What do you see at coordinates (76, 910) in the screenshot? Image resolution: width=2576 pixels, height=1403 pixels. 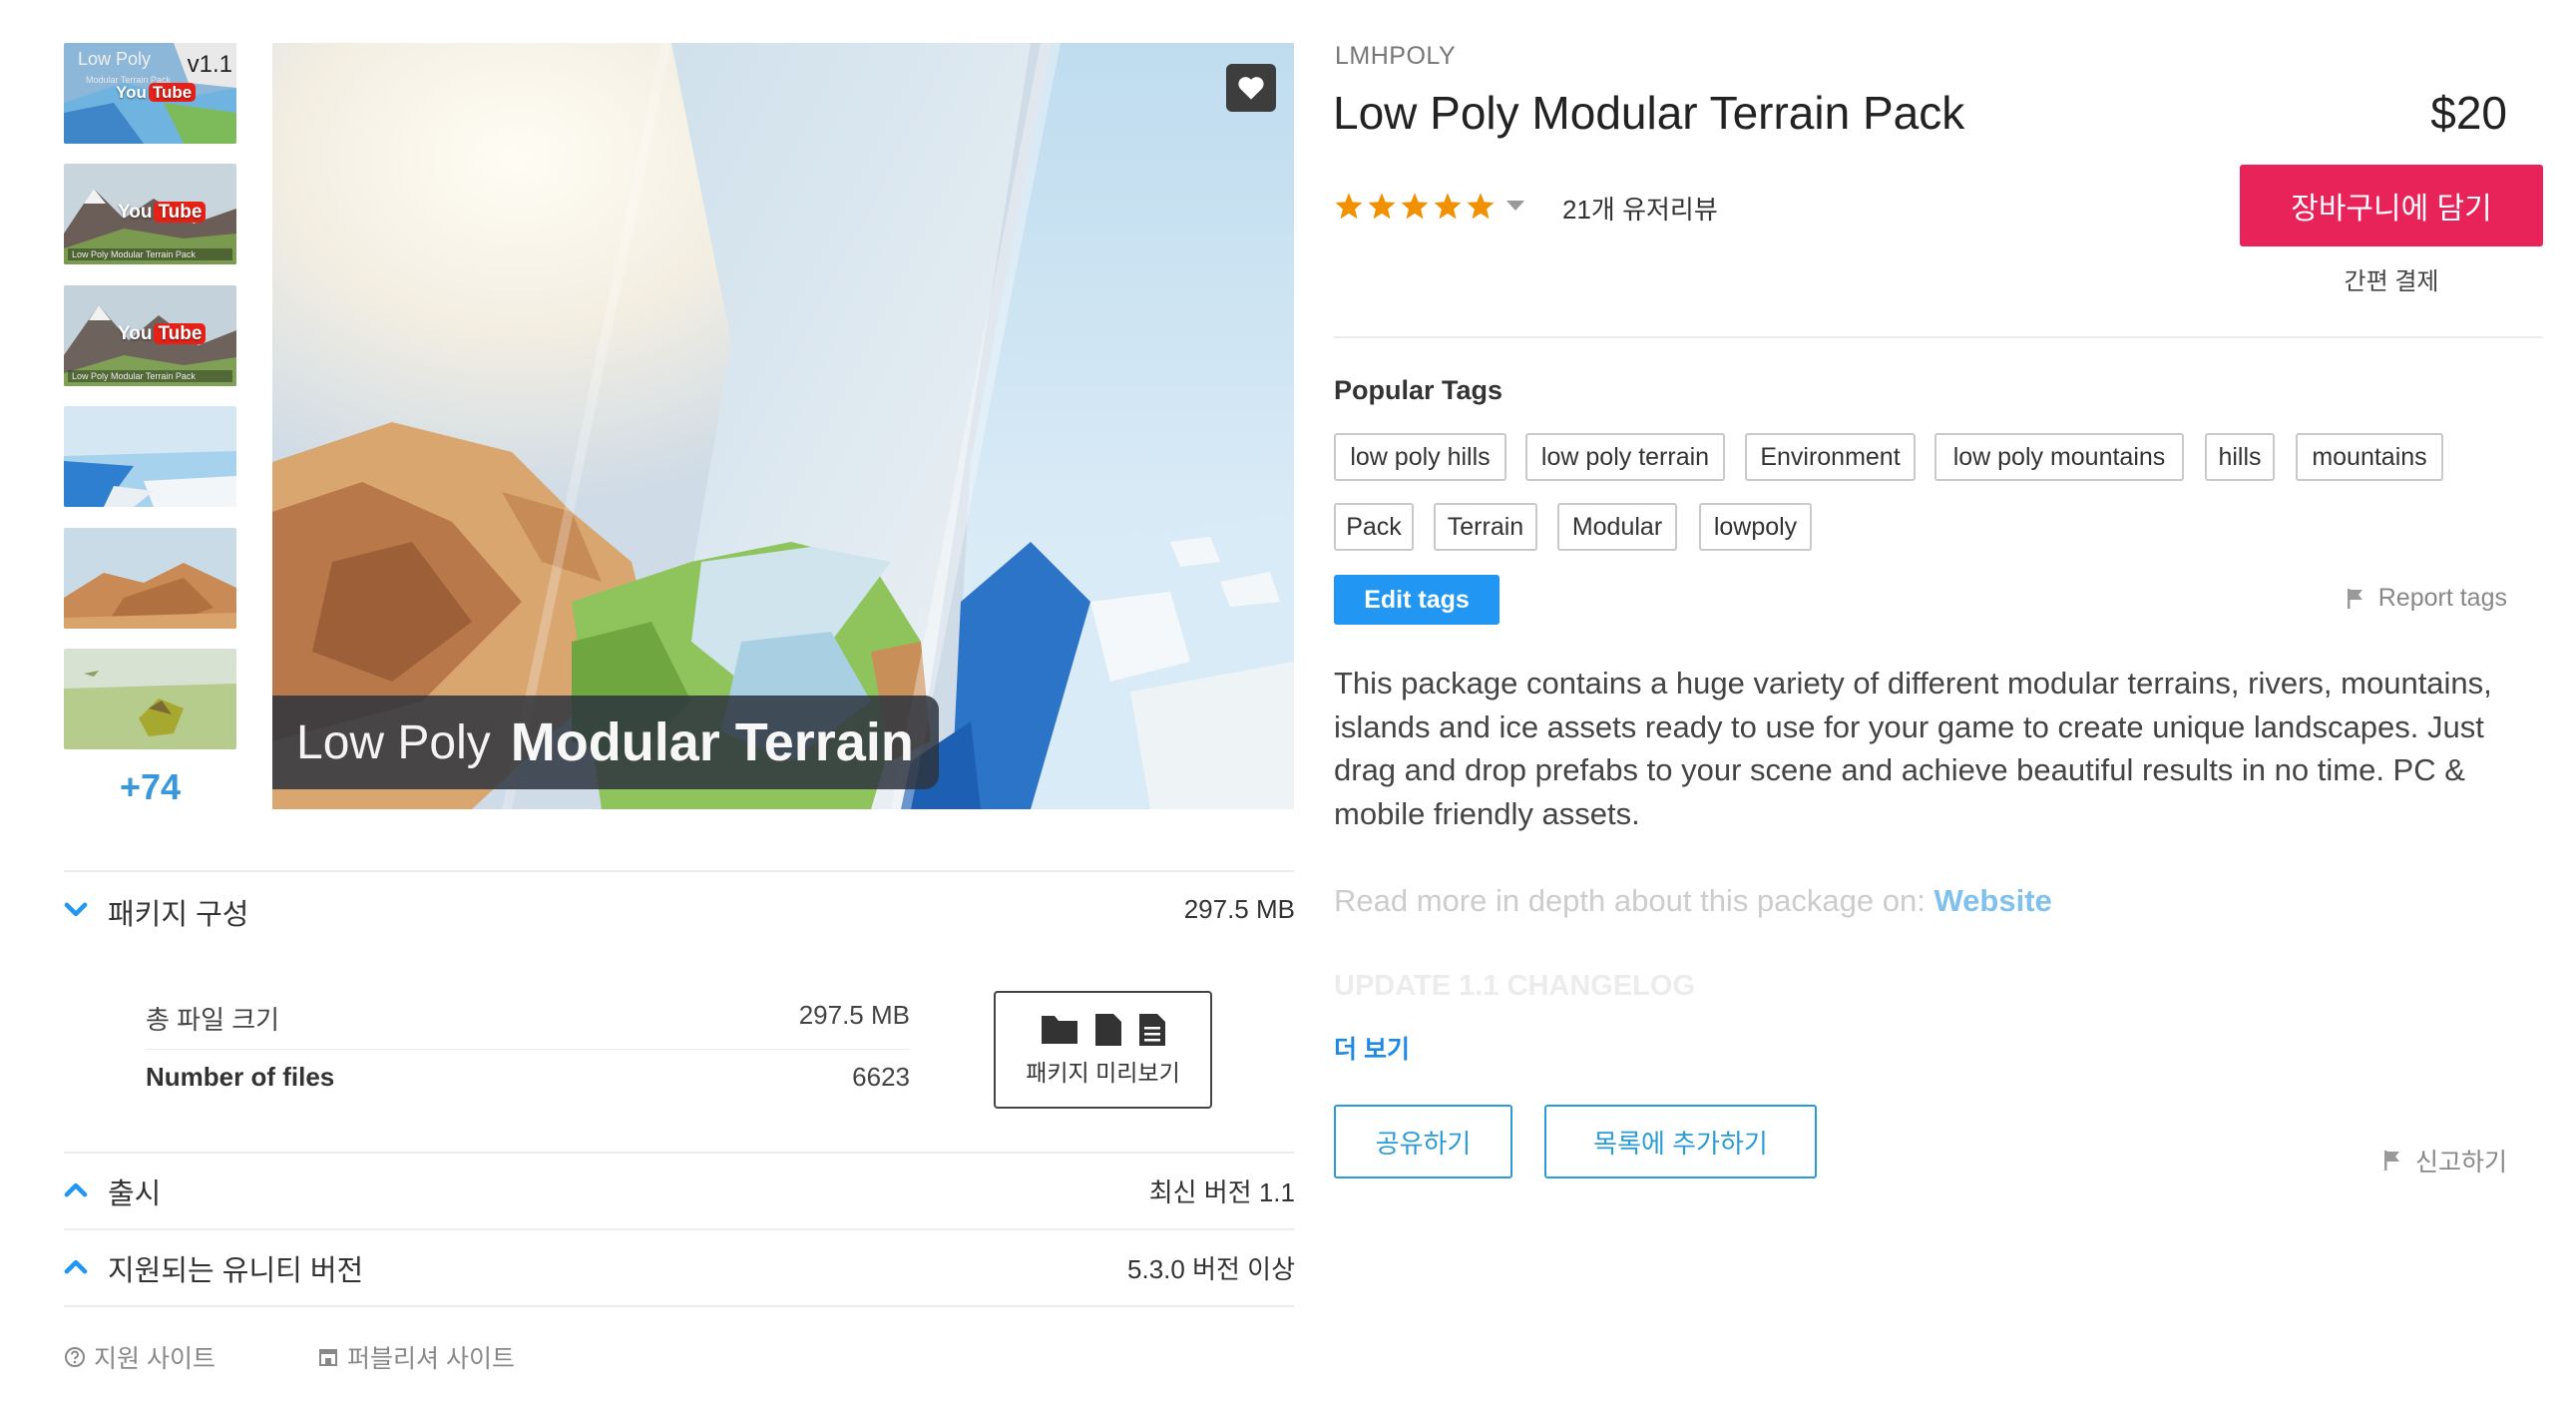 I see `chevron-down-icon` at bounding box center [76, 910].